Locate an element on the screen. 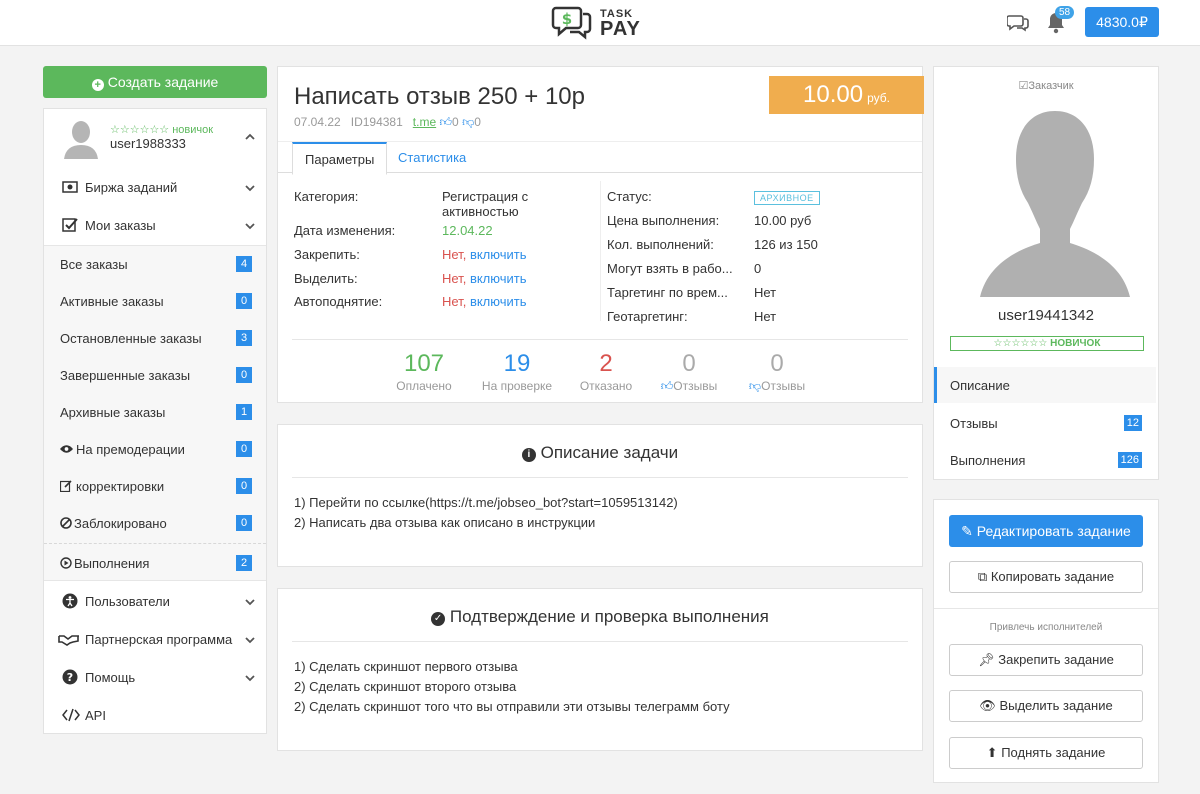 The width and height of the screenshot is (1200, 794). param-value: 0 is located at coordinates (758, 268).